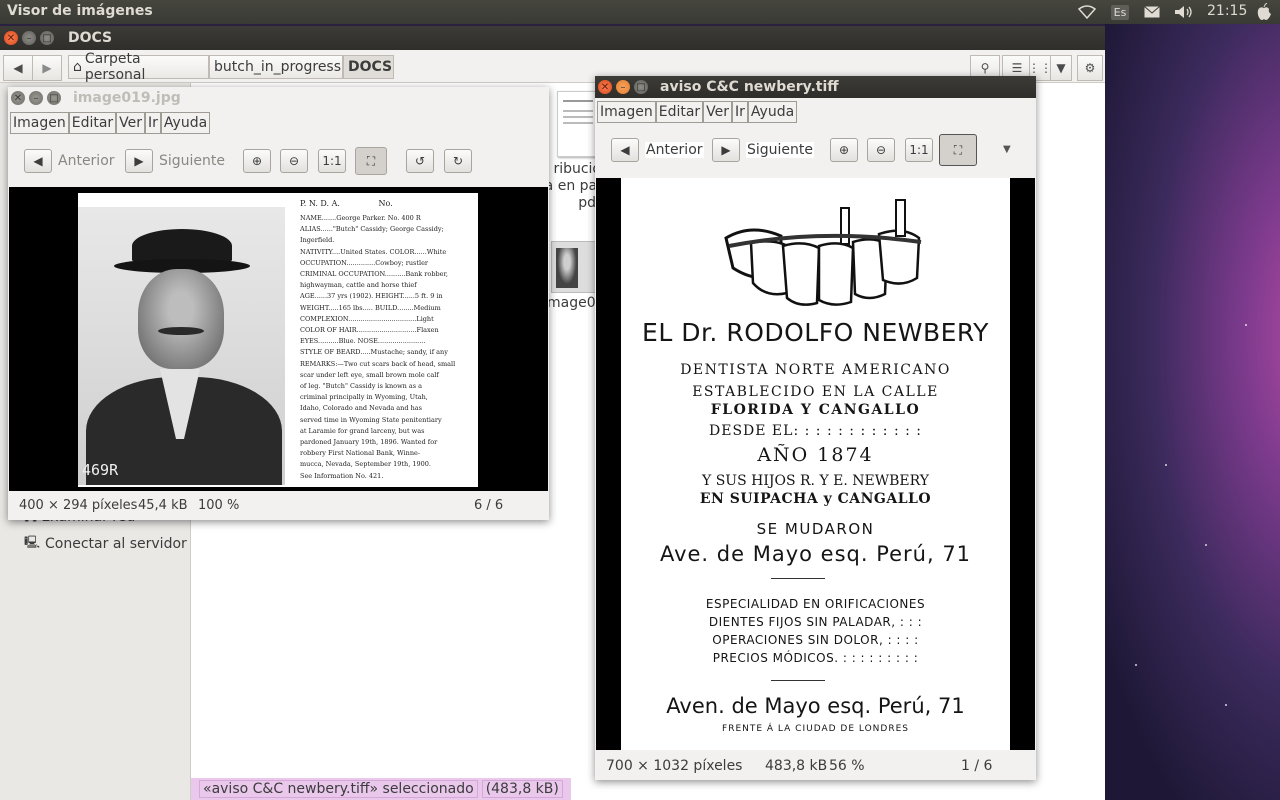  I want to click on viewer-title: image019.jpg, so click(127, 98).